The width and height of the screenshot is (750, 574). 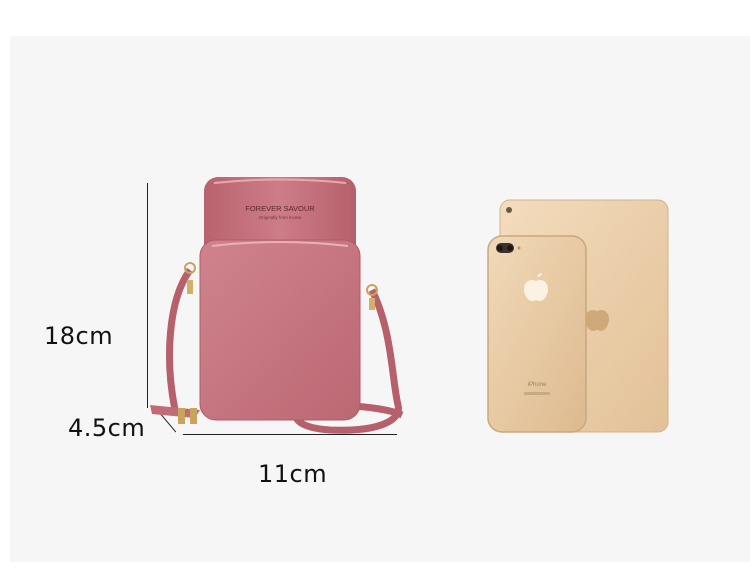 What do you see at coordinates (537, 385) in the screenshot?
I see `phone-label: iPhone` at bounding box center [537, 385].